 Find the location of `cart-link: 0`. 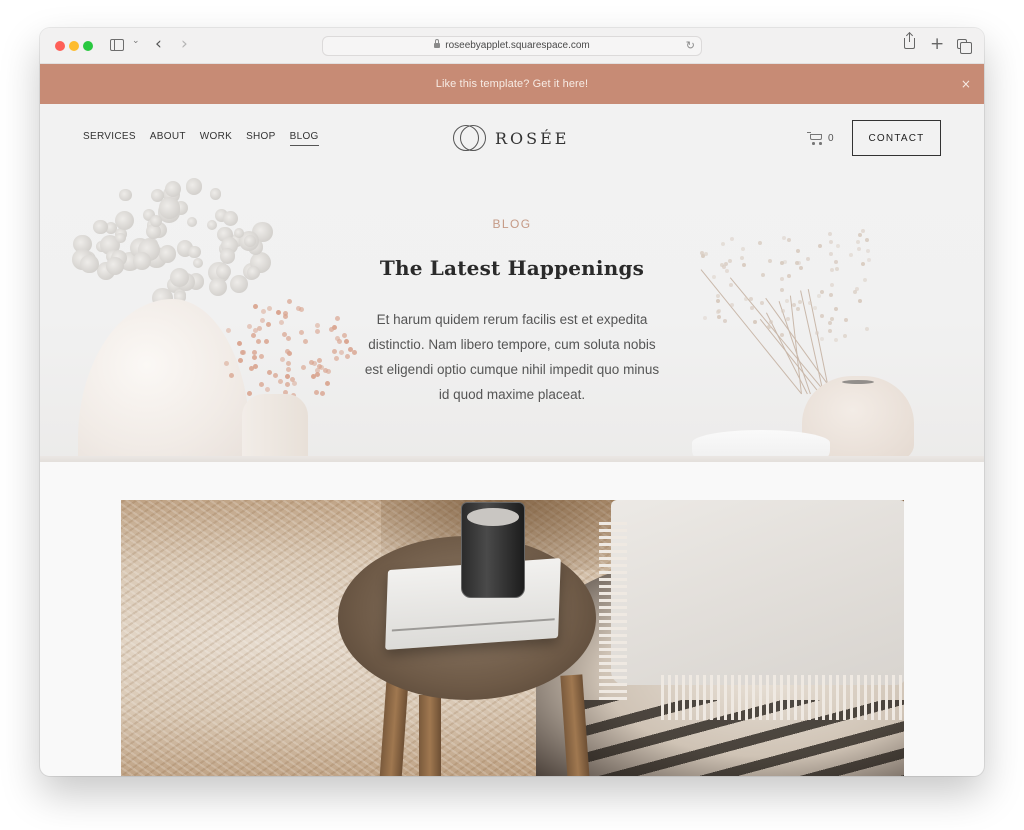

cart-link: 0 is located at coordinates (820, 138).